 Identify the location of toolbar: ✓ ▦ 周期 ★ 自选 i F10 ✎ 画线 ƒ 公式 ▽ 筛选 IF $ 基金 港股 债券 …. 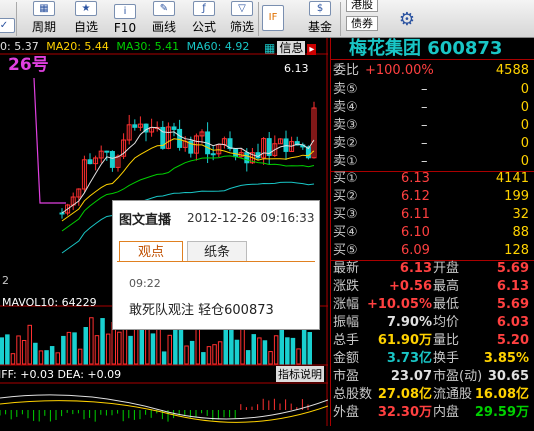
(267, 19).